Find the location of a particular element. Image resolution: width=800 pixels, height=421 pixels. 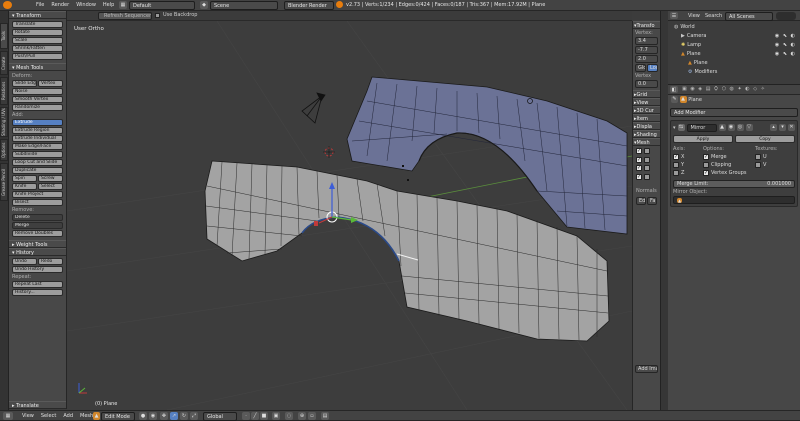

make-edge-face-button: Make Edge/Face is located at coordinates (37, 146).